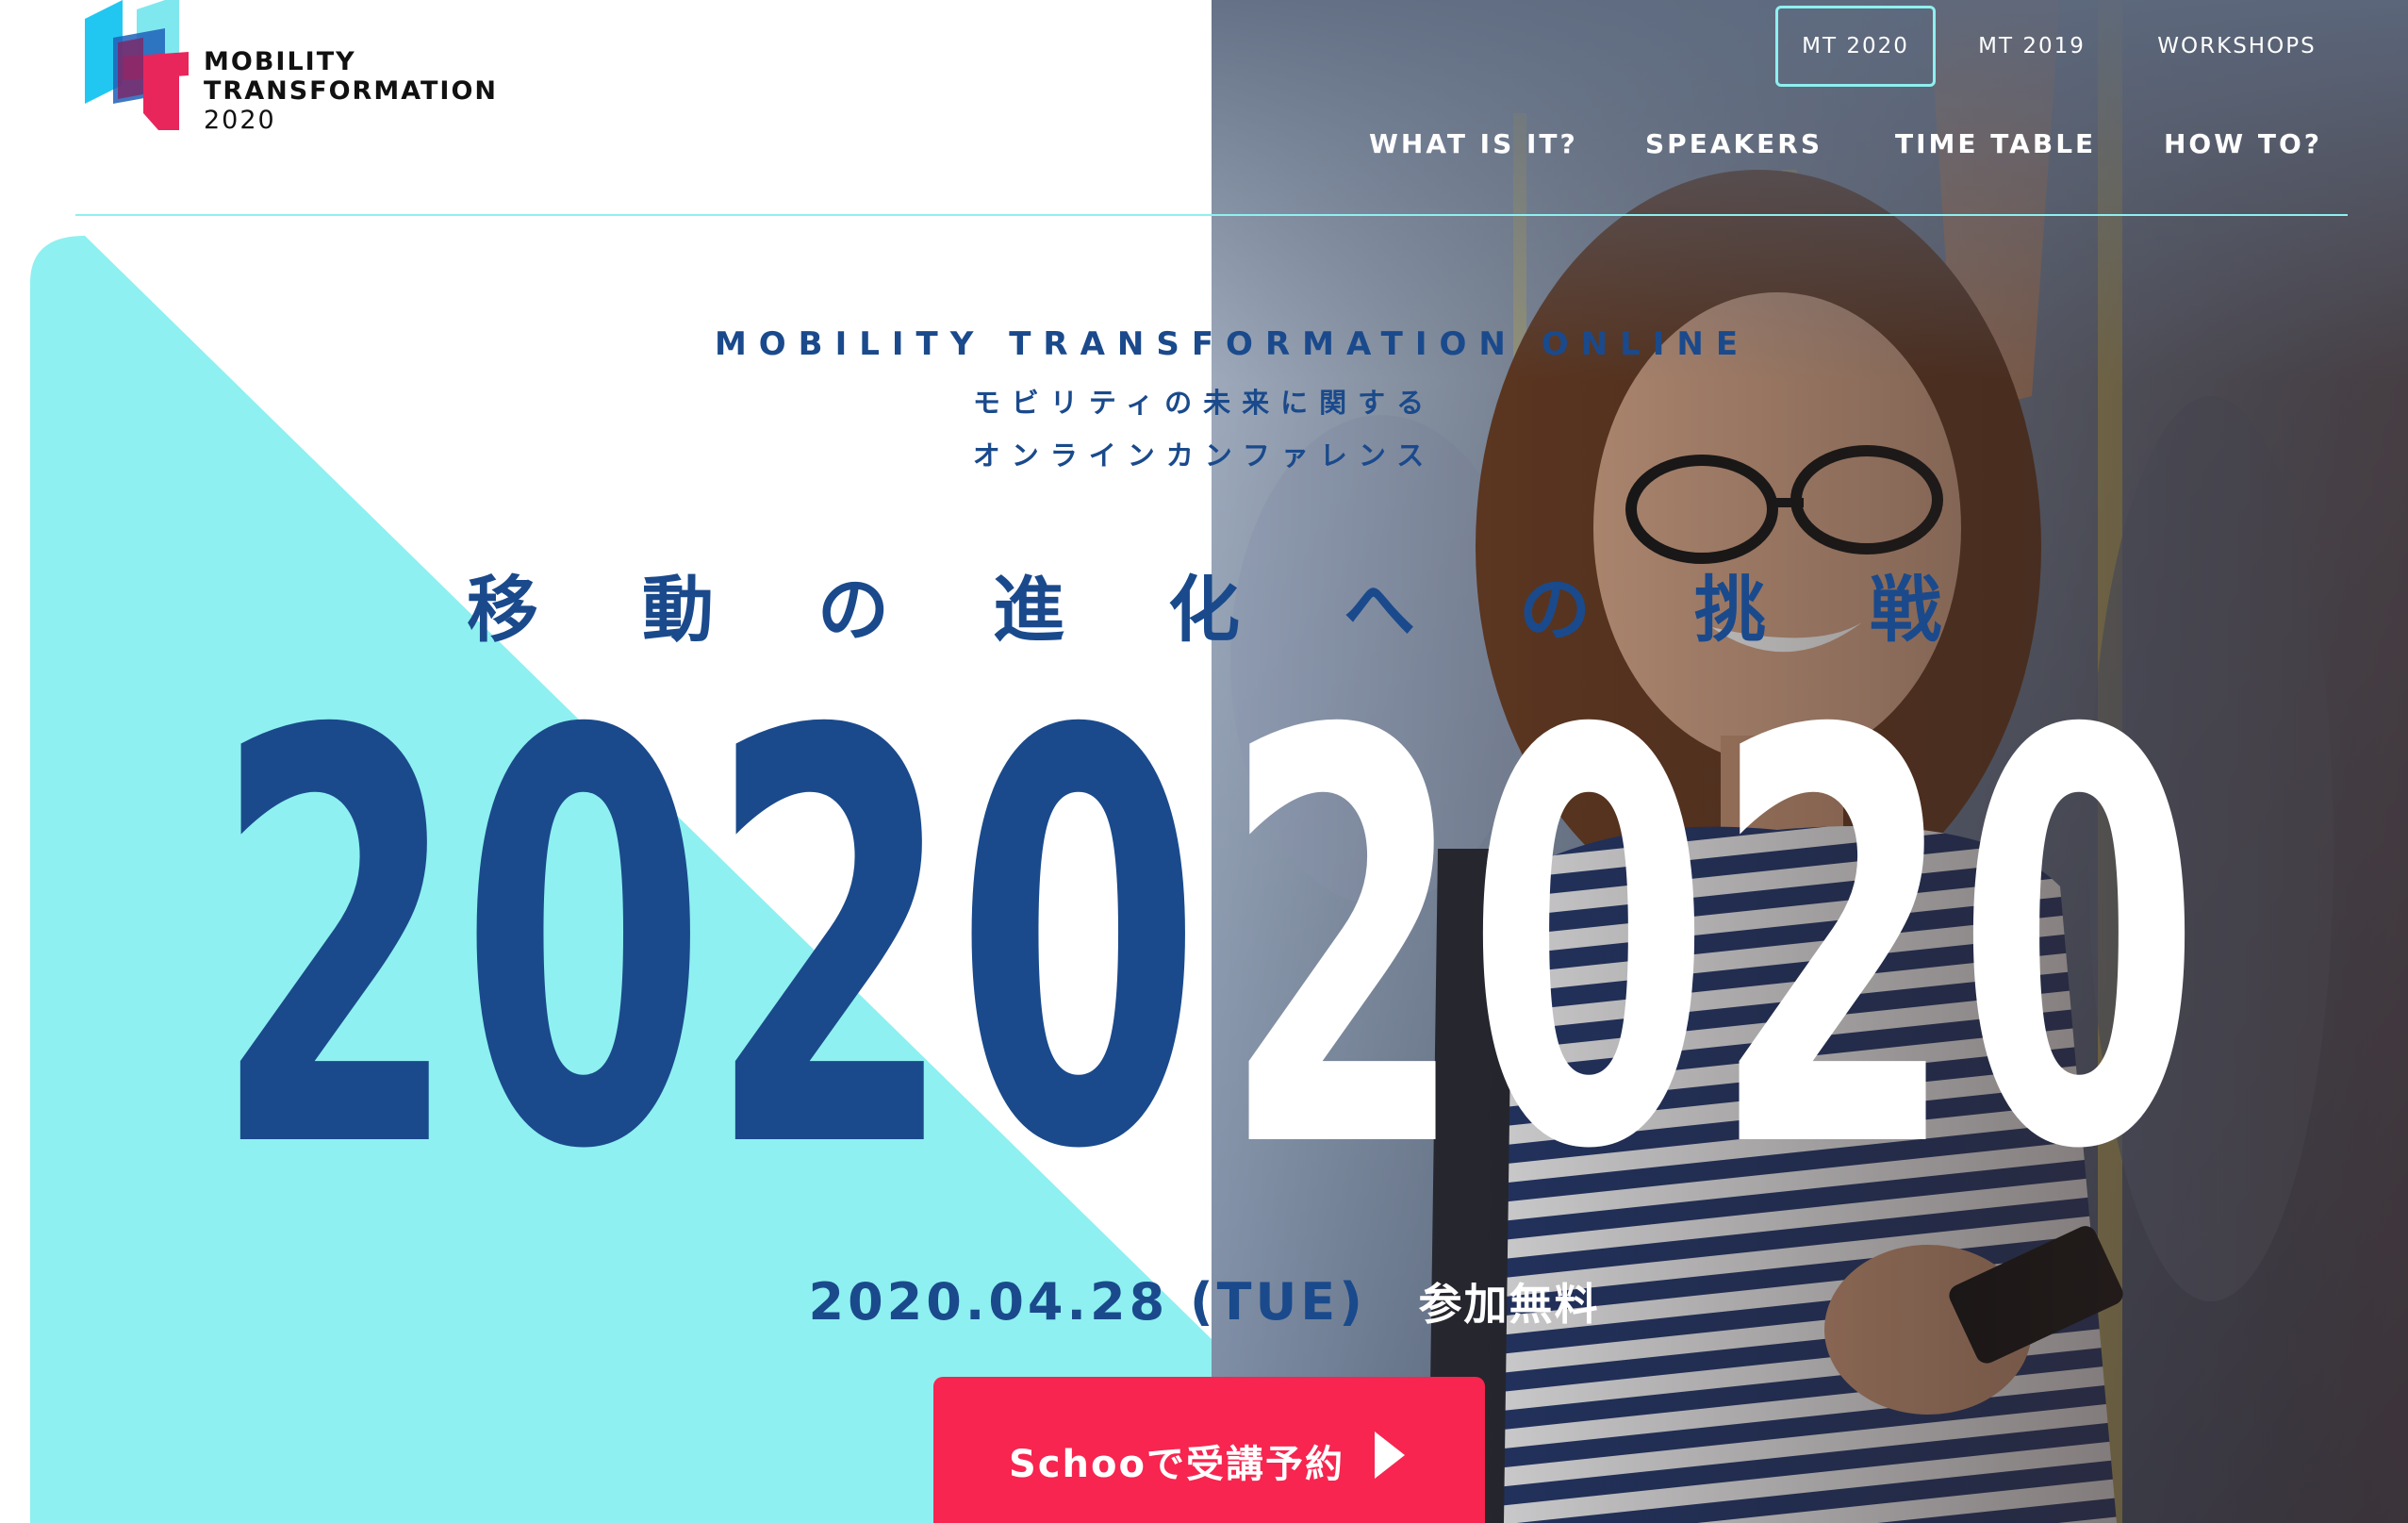 Image resolution: width=2408 pixels, height=1523 pixels. I want to click on nav-mt2020-button: MT 2020, so click(1855, 46).